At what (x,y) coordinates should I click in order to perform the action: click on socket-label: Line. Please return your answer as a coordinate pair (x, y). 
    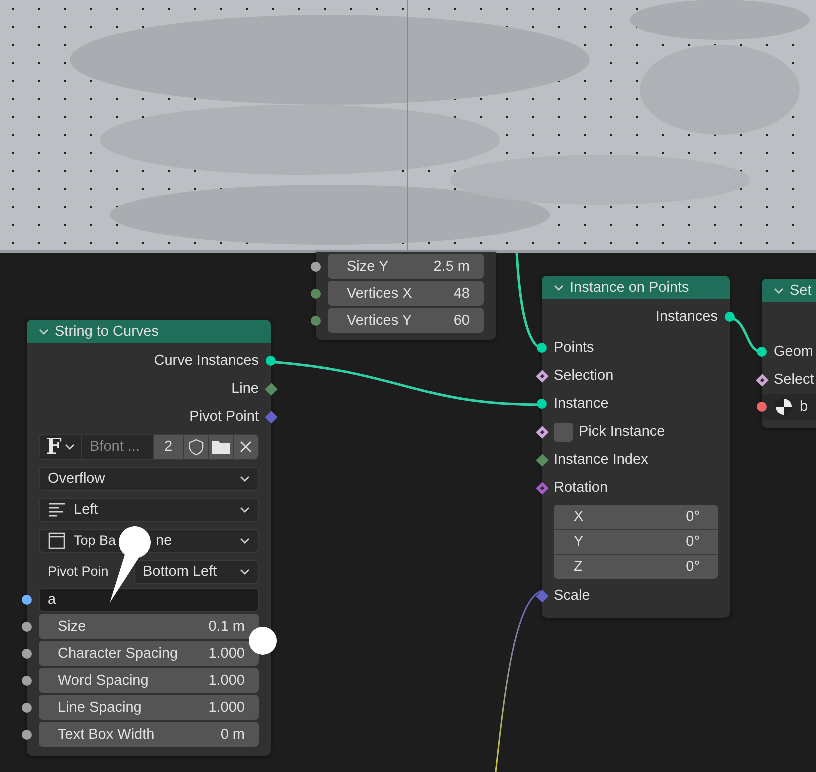
    Looking at the image, I should click on (245, 389).